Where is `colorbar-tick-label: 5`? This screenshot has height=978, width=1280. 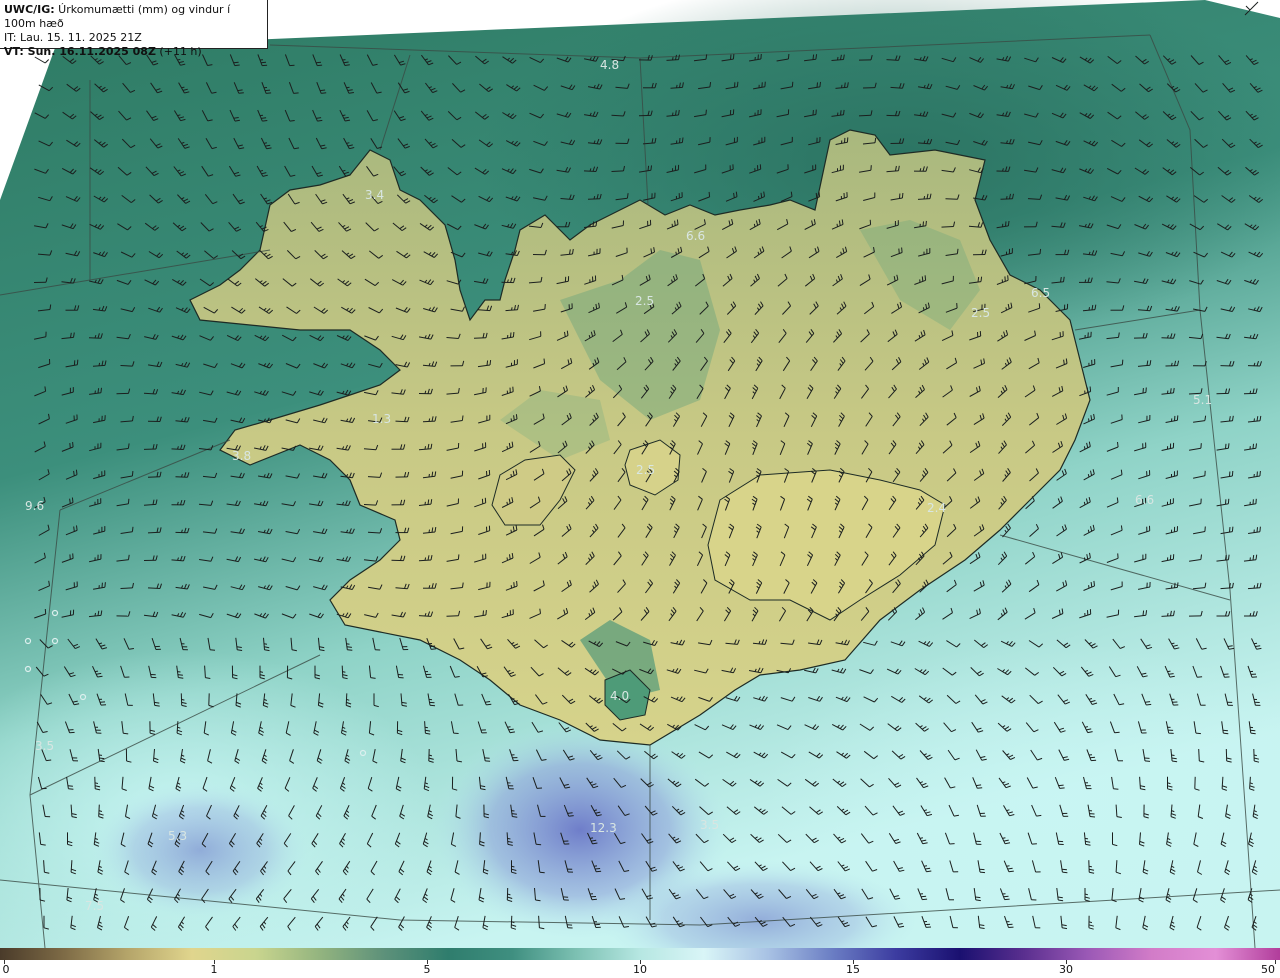
colorbar-tick-label: 5 is located at coordinates (427, 969).